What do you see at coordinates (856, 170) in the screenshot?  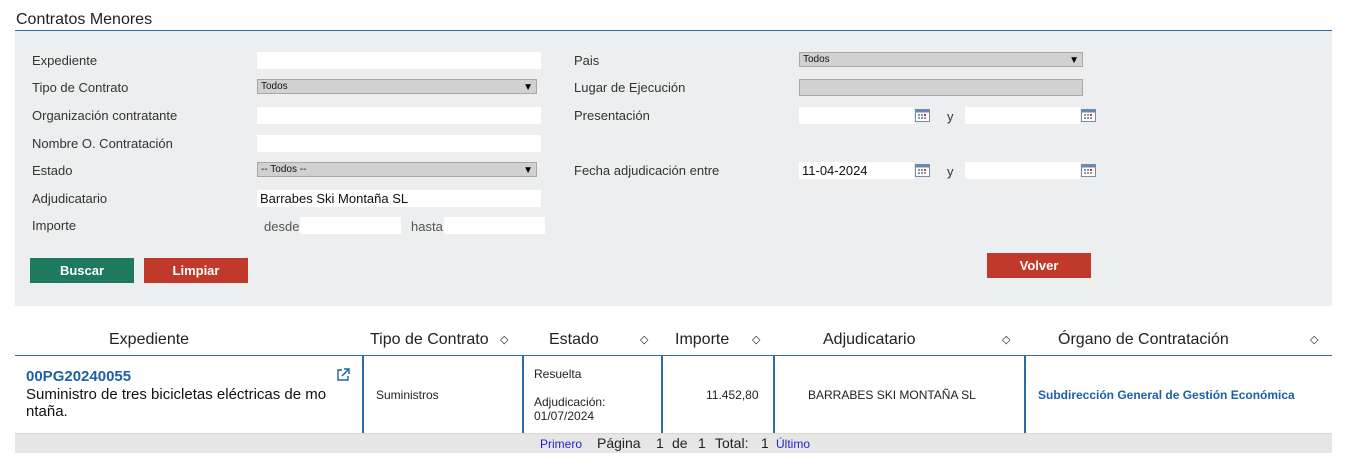 I see `fecha-adjudicacion-desde-input` at bounding box center [856, 170].